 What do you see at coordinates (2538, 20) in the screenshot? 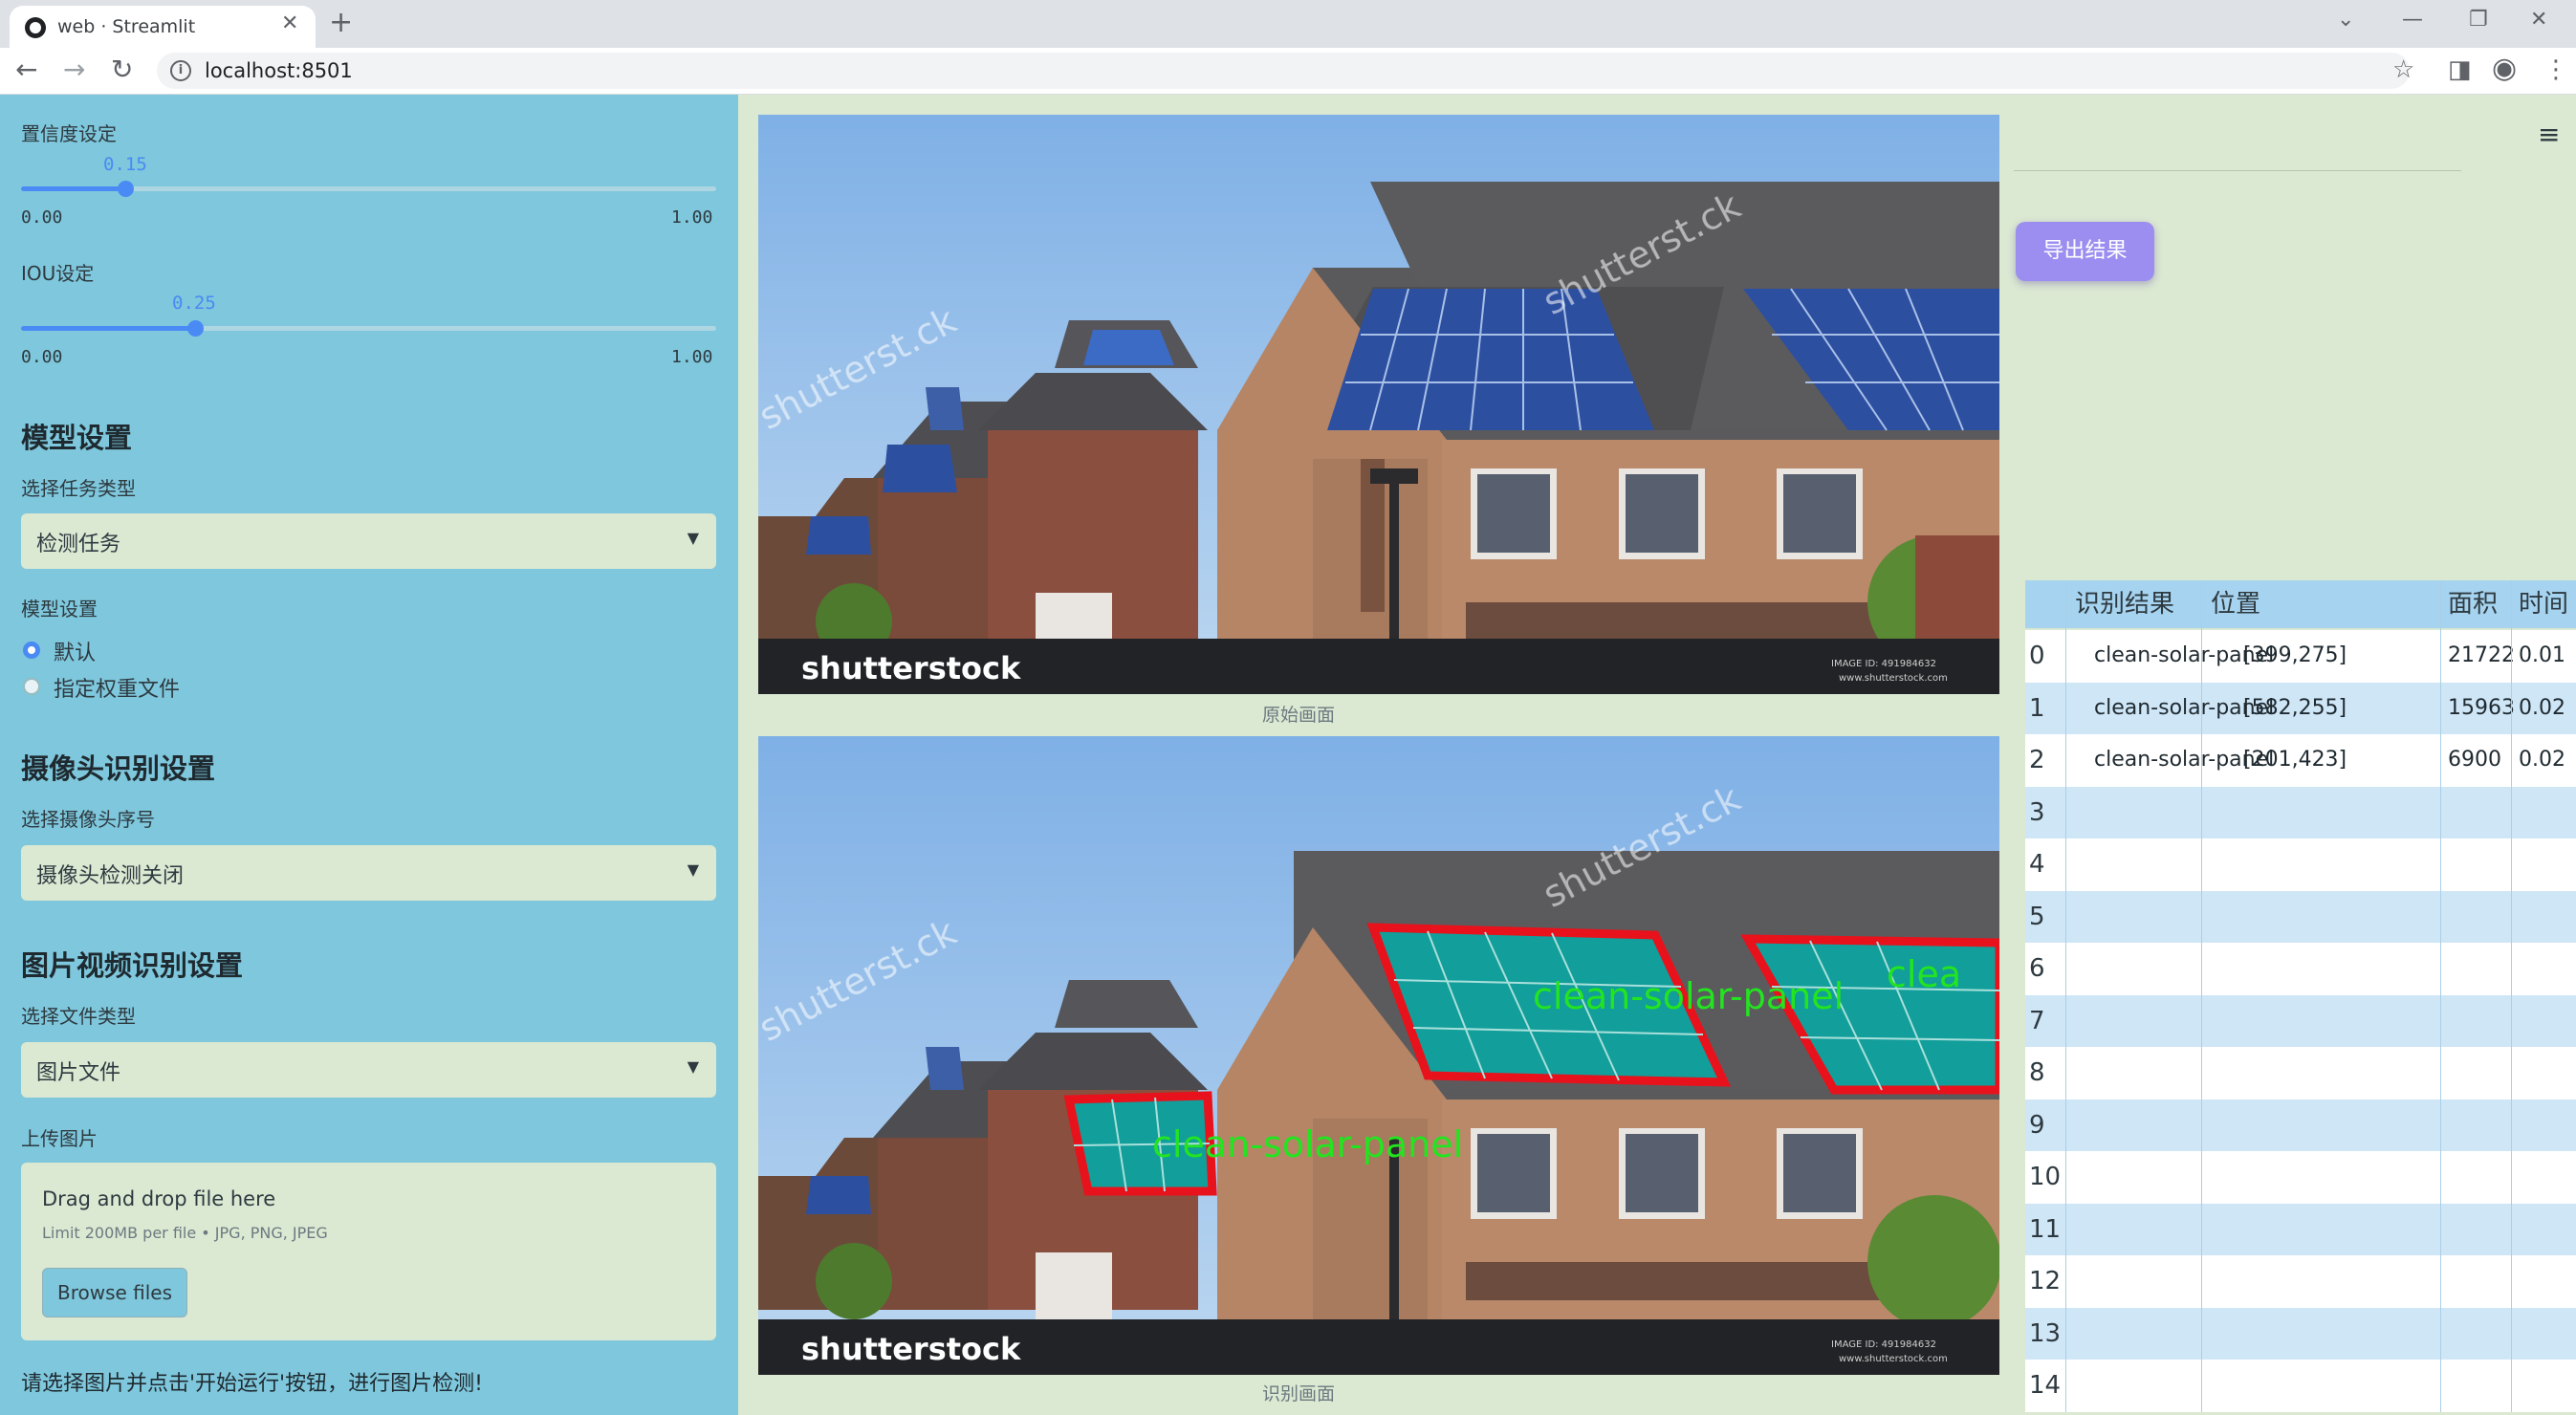
I see `close-window-icon: ✕` at bounding box center [2538, 20].